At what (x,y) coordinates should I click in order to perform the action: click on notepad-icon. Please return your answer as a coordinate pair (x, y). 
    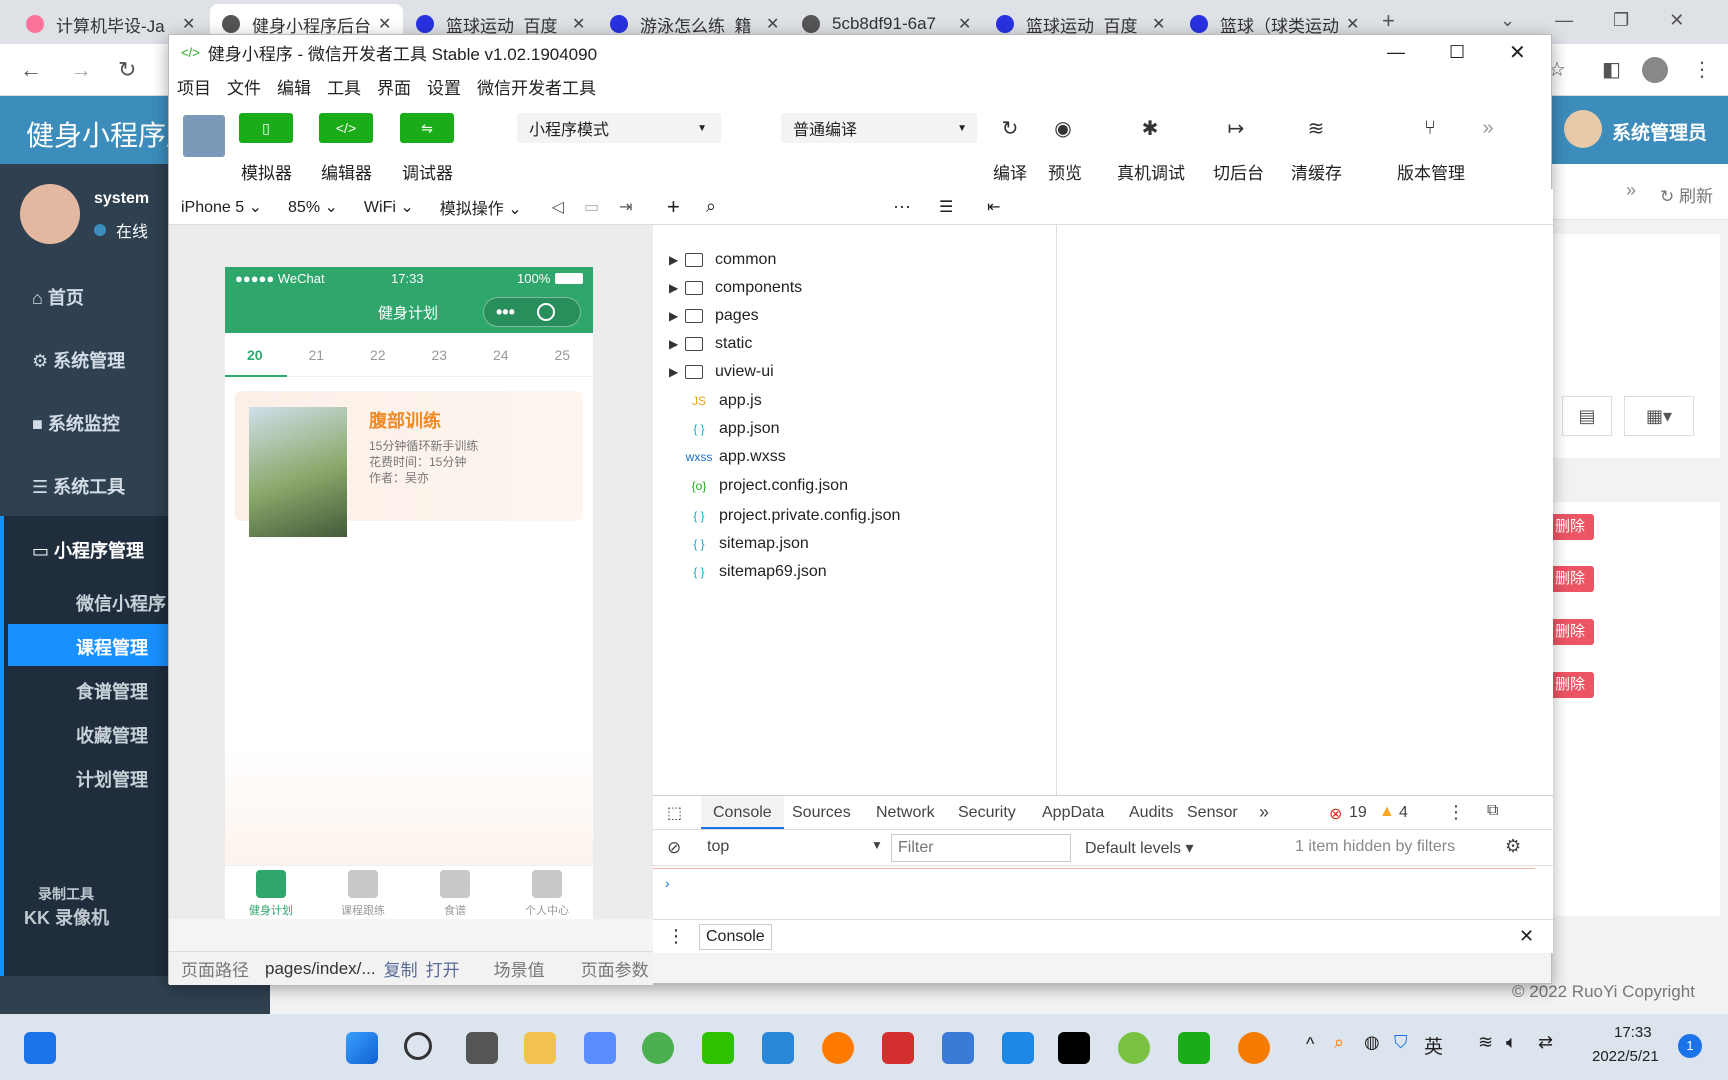
    Looking at the image, I should click on (958, 1048).